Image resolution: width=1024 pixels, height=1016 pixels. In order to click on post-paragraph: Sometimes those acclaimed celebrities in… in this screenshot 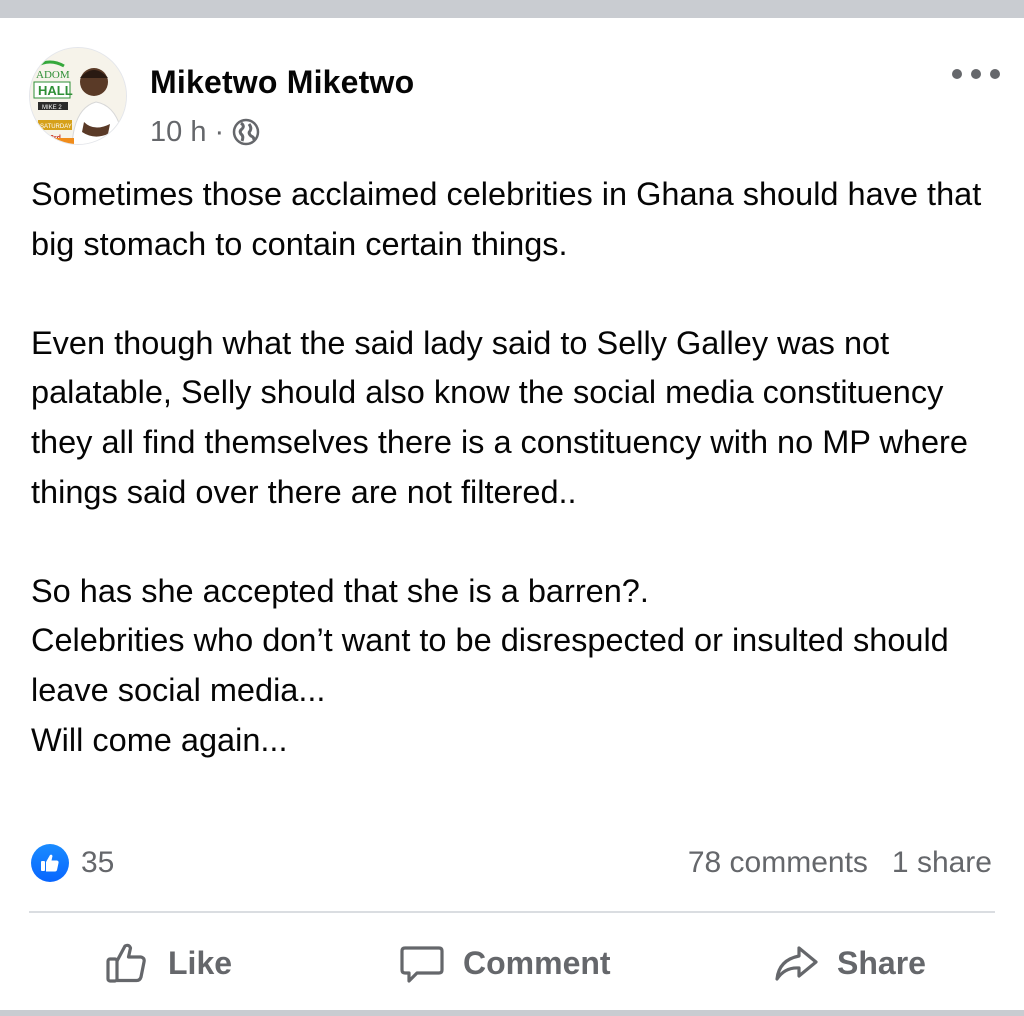, I will do `click(506, 219)`.